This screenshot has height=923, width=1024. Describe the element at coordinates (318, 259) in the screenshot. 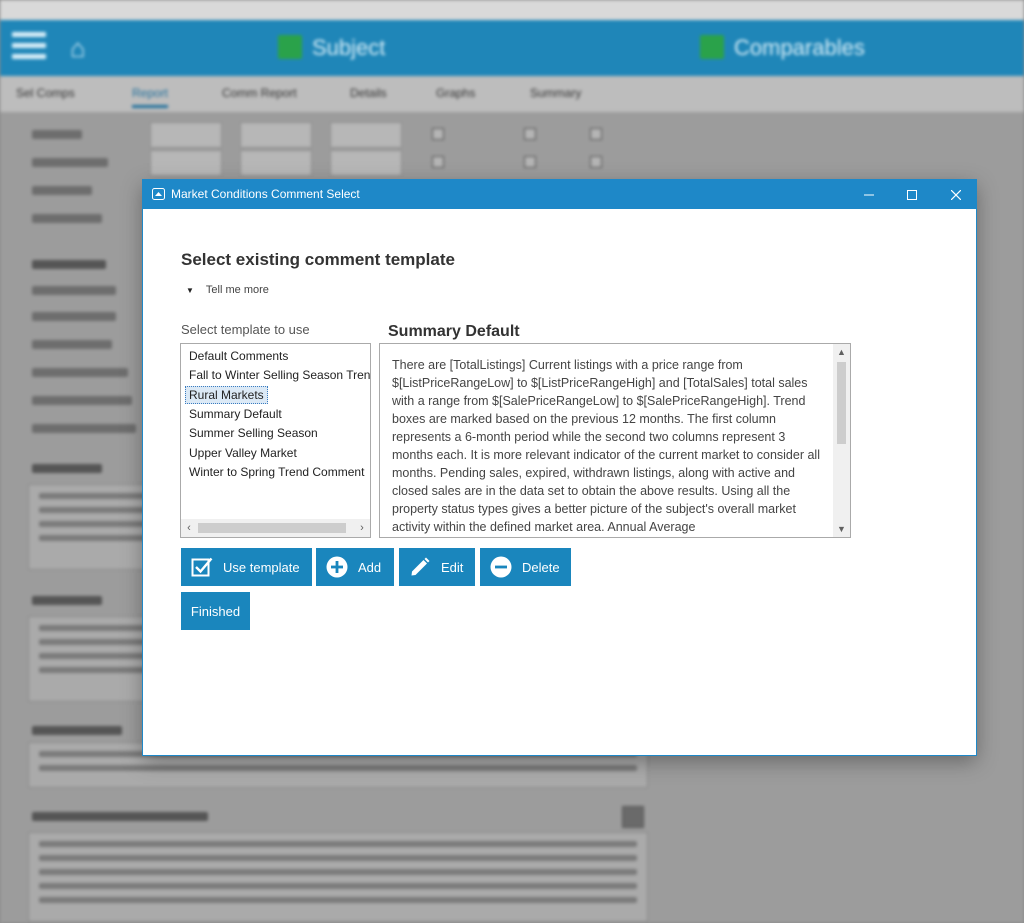

I see `dialog-heading: Select existing comment template` at that location.